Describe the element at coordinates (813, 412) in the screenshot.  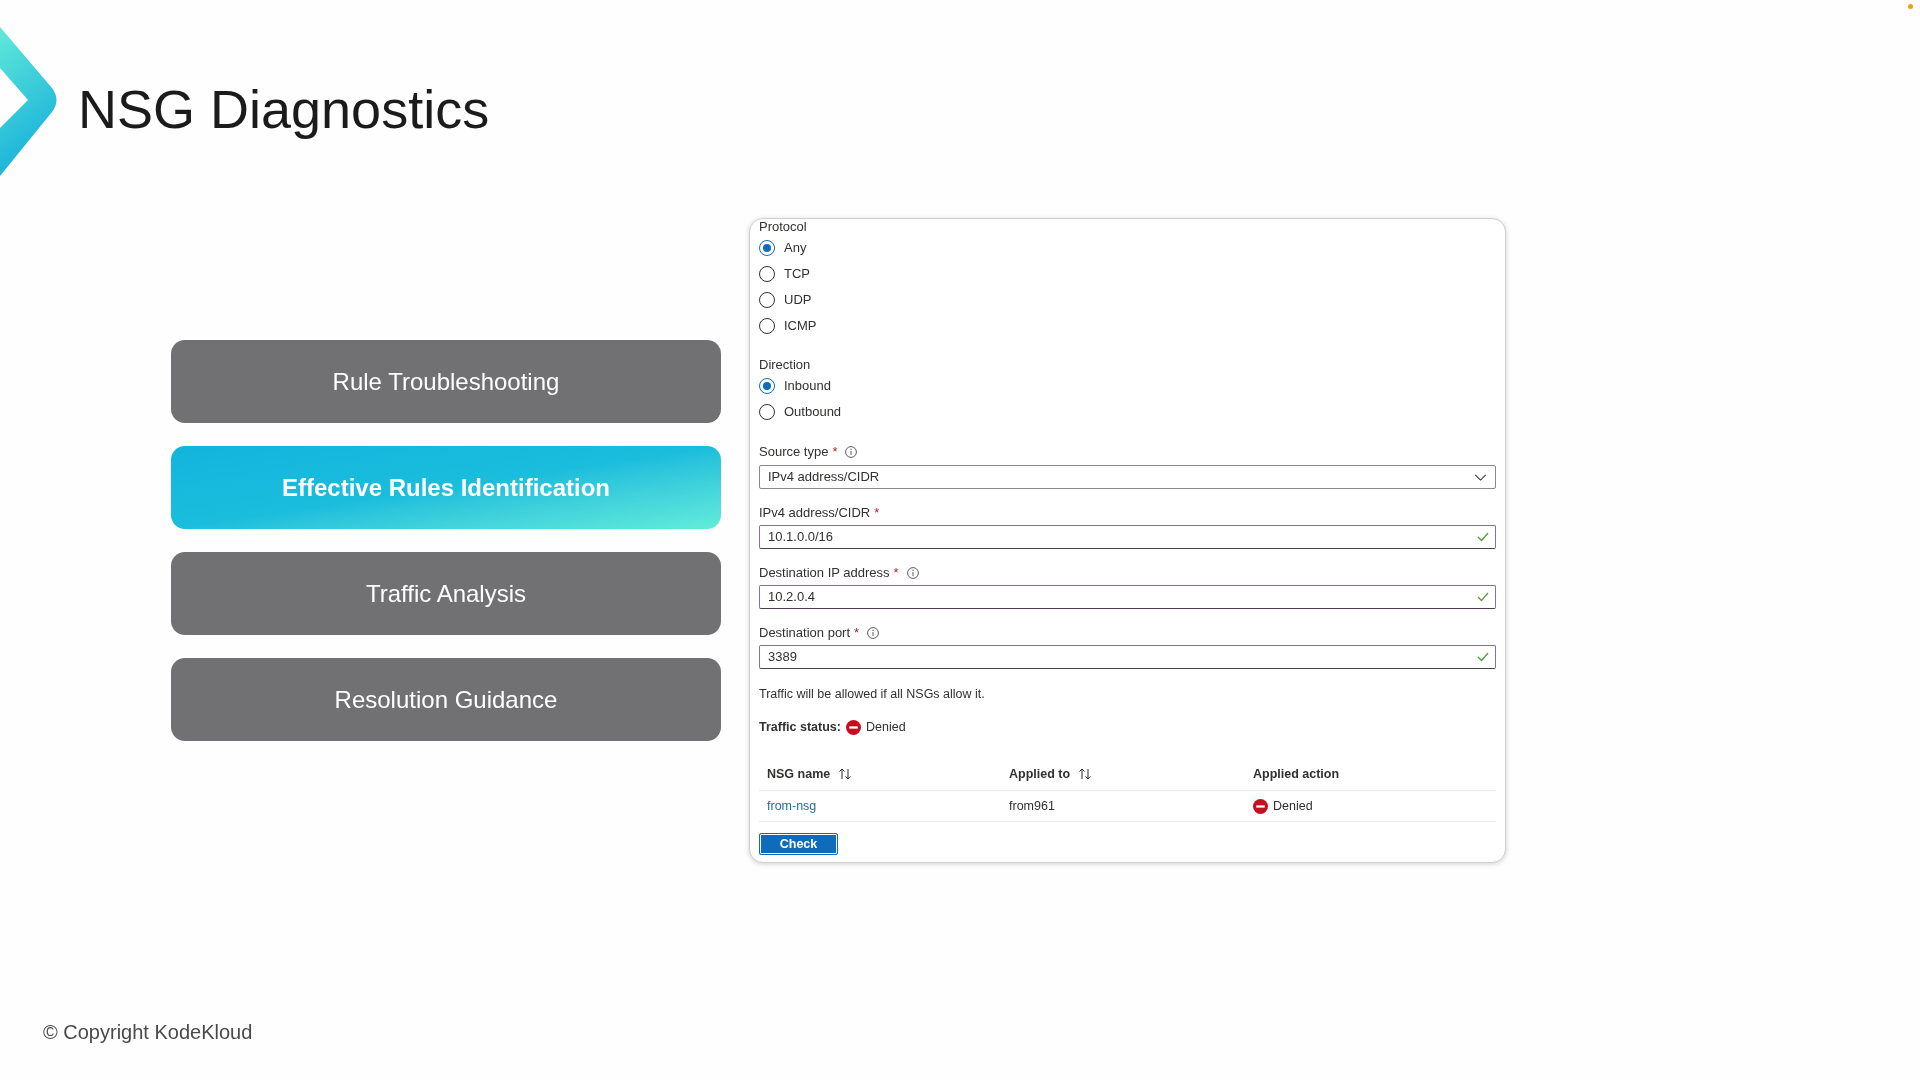
I see `radio-label: Outbound` at that location.